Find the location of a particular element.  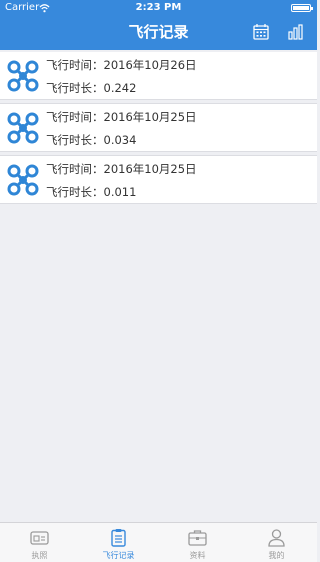

flight-duration-value: 0.011 is located at coordinates (120, 192).